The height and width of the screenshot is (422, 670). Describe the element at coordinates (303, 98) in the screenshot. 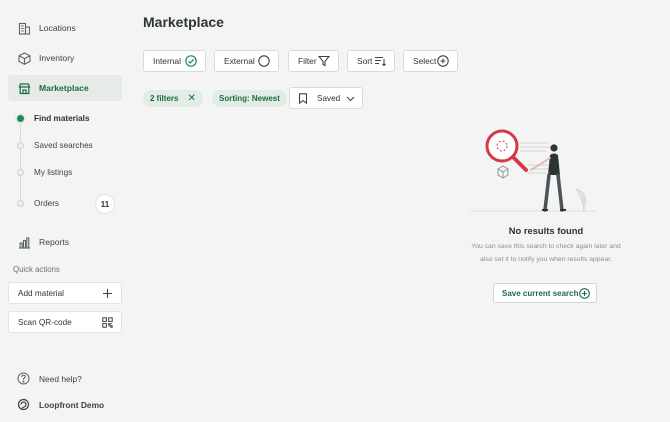

I see `bookmark-icon` at that location.